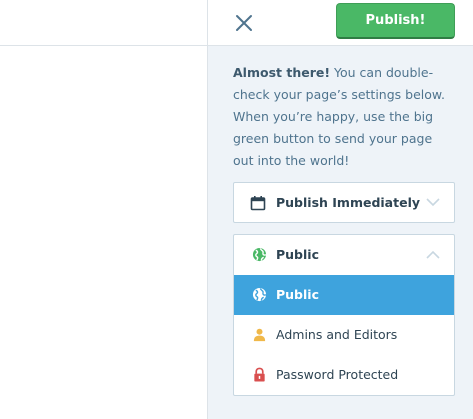  Describe the element at coordinates (395, 21) in the screenshot. I see `publish-button: Publish!` at that location.